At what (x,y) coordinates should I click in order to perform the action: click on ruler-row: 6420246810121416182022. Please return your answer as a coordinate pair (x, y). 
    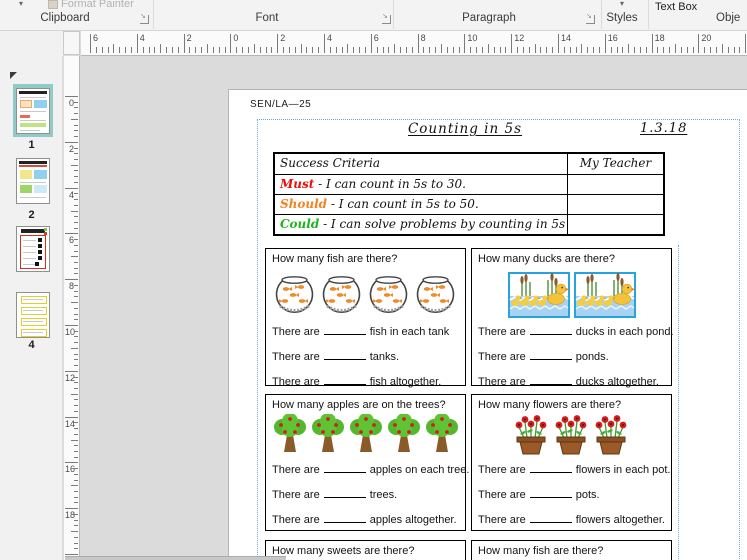
    Looking at the image, I should click on (373, 43).